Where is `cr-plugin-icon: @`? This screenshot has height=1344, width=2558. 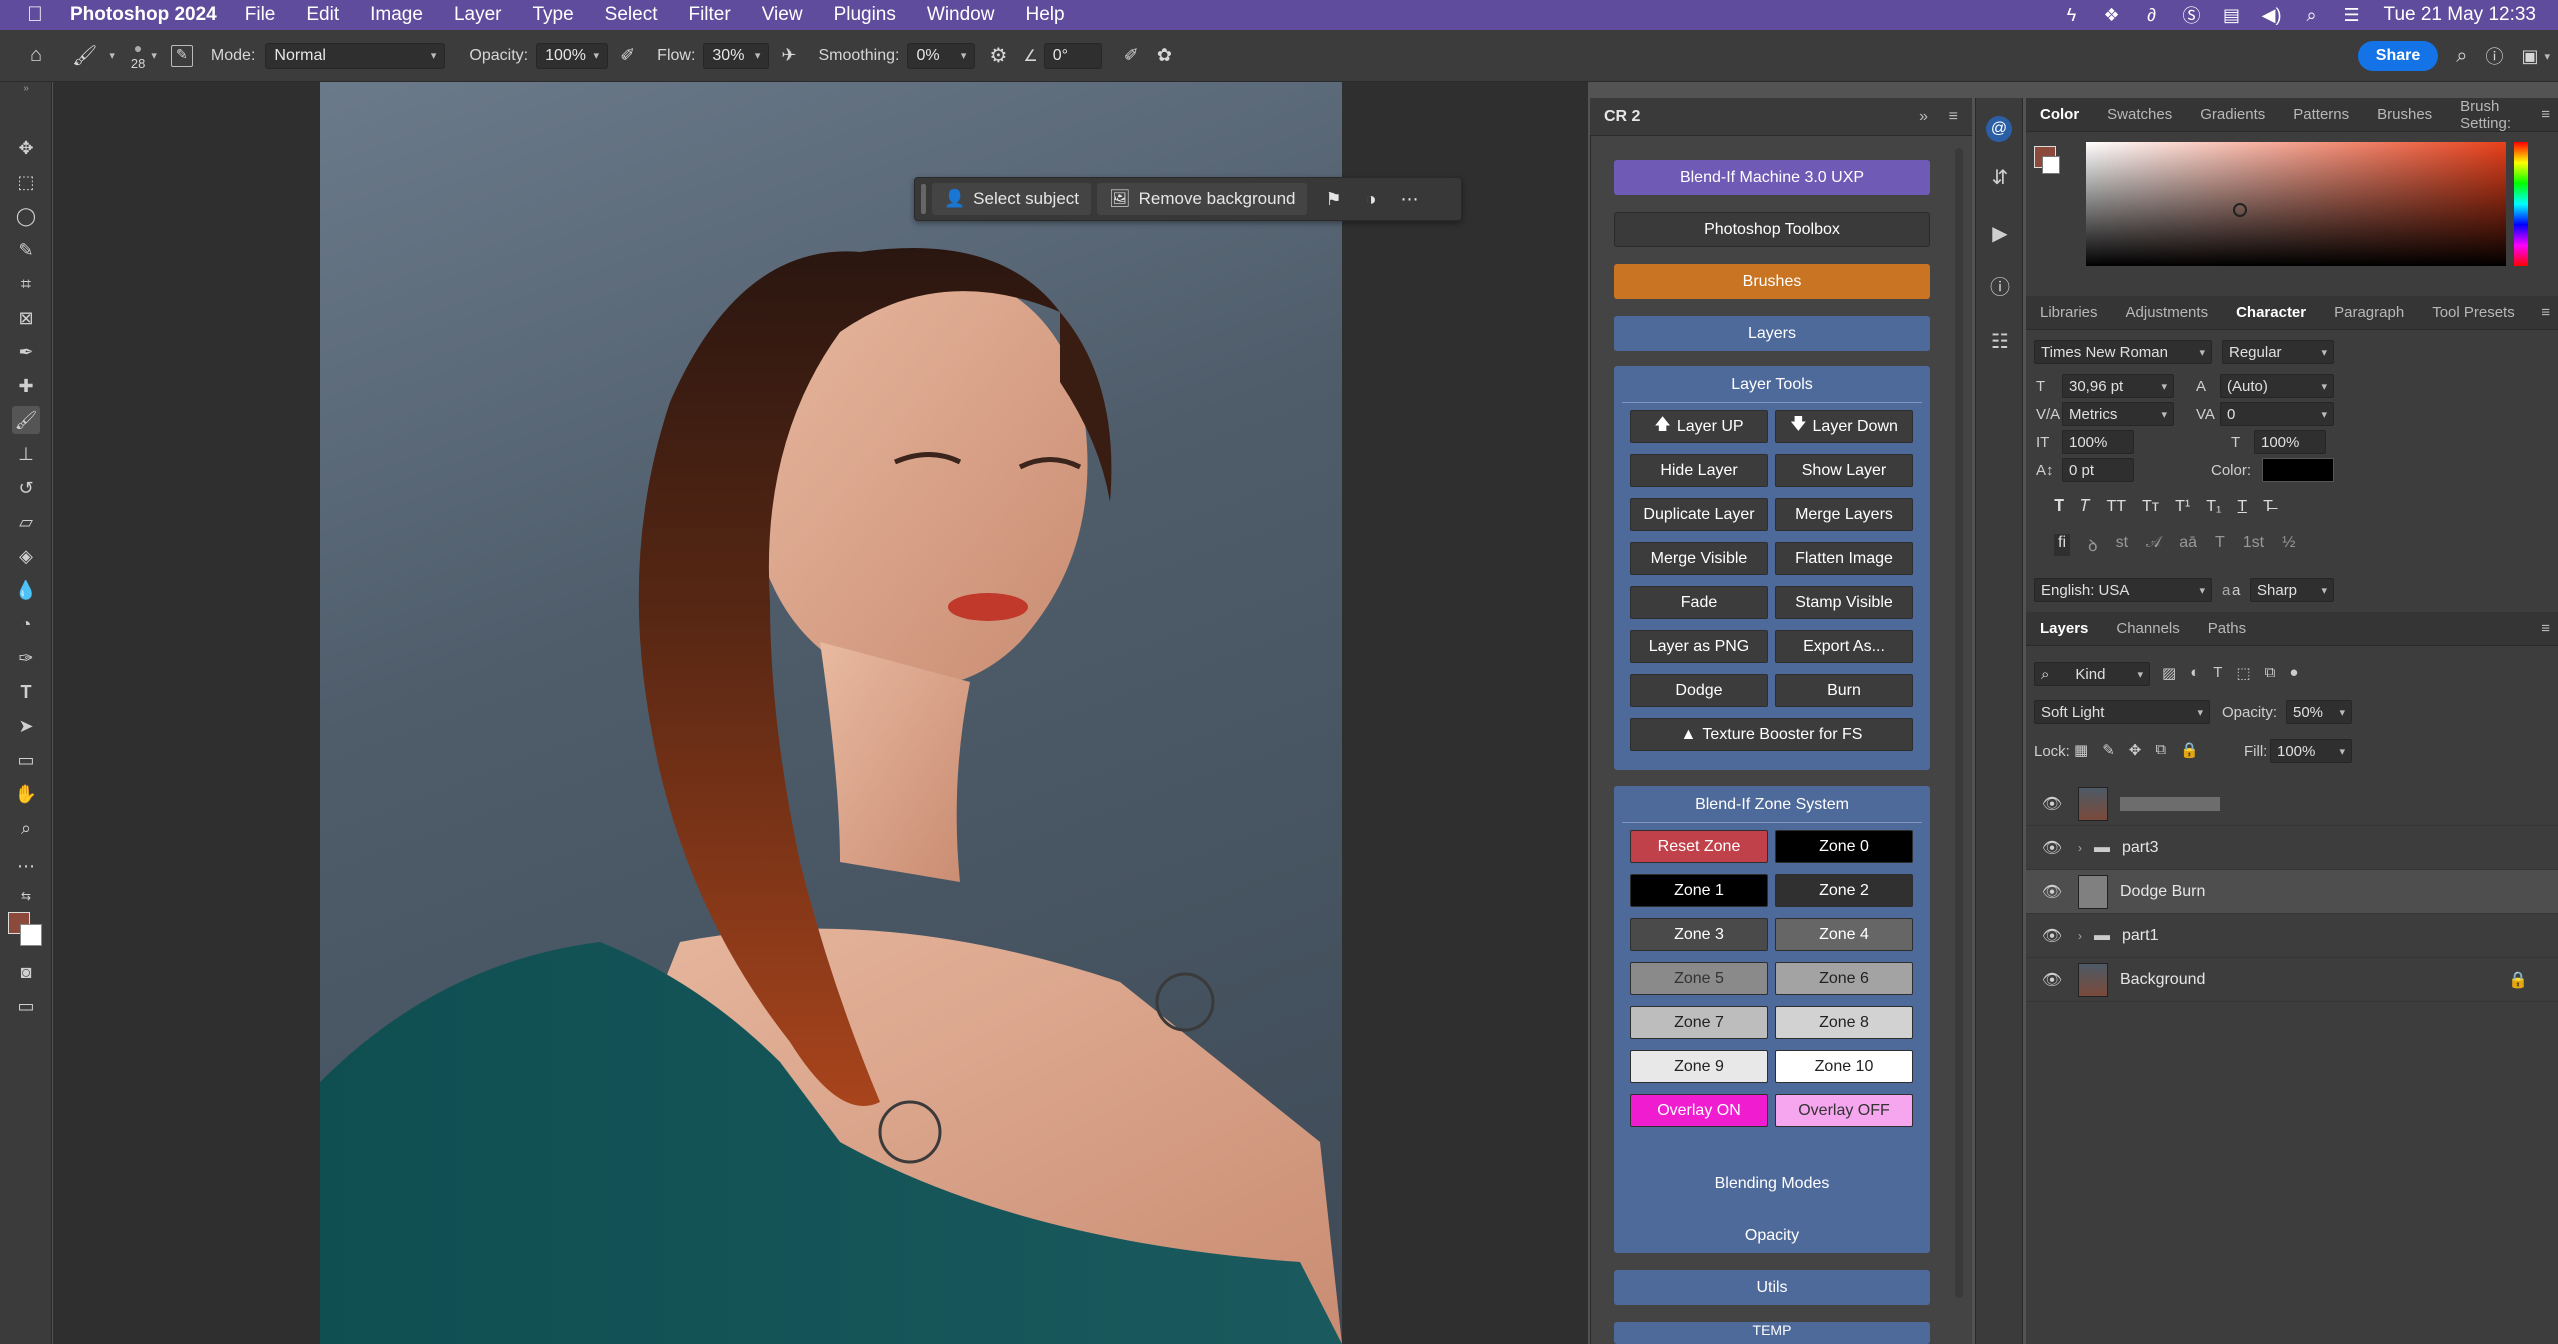
cr-plugin-icon: @ is located at coordinates (1999, 129).